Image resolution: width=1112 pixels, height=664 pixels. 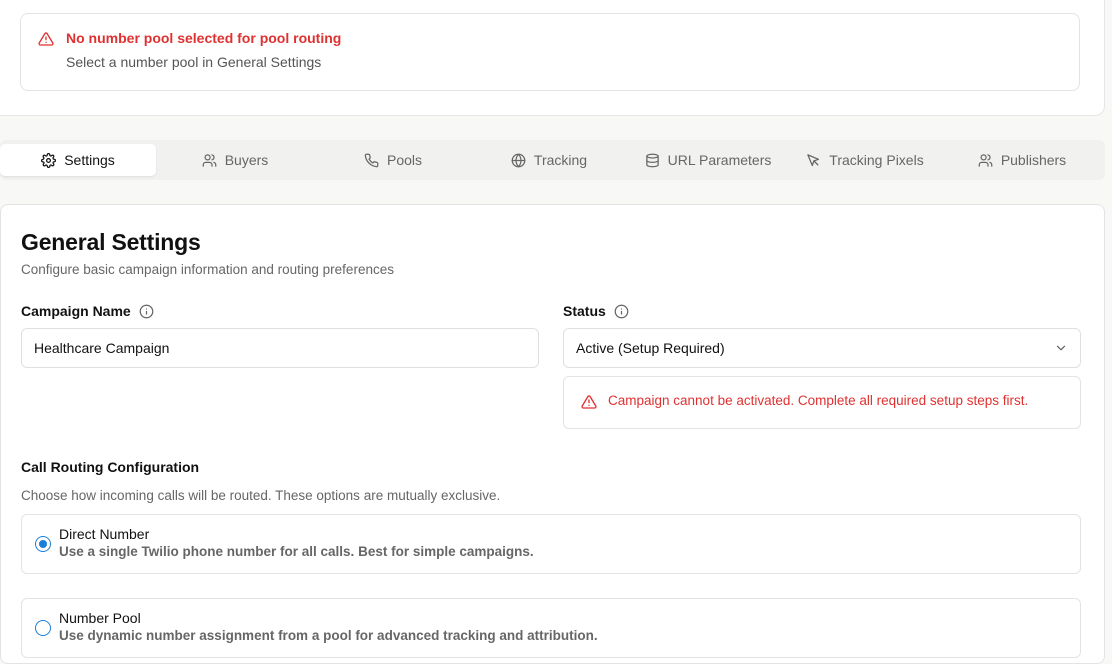 I want to click on status-selected-value: Active (Setup Required), so click(x=650, y=348).